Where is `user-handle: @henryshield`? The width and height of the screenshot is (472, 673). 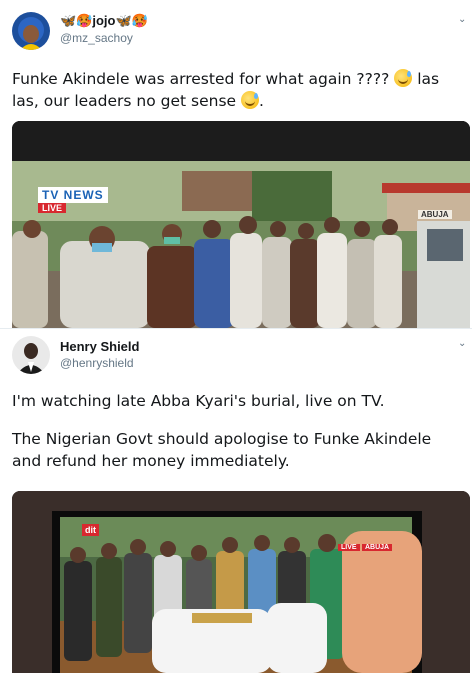
user-handle: @henryshield is located at coordinates (97, 363).